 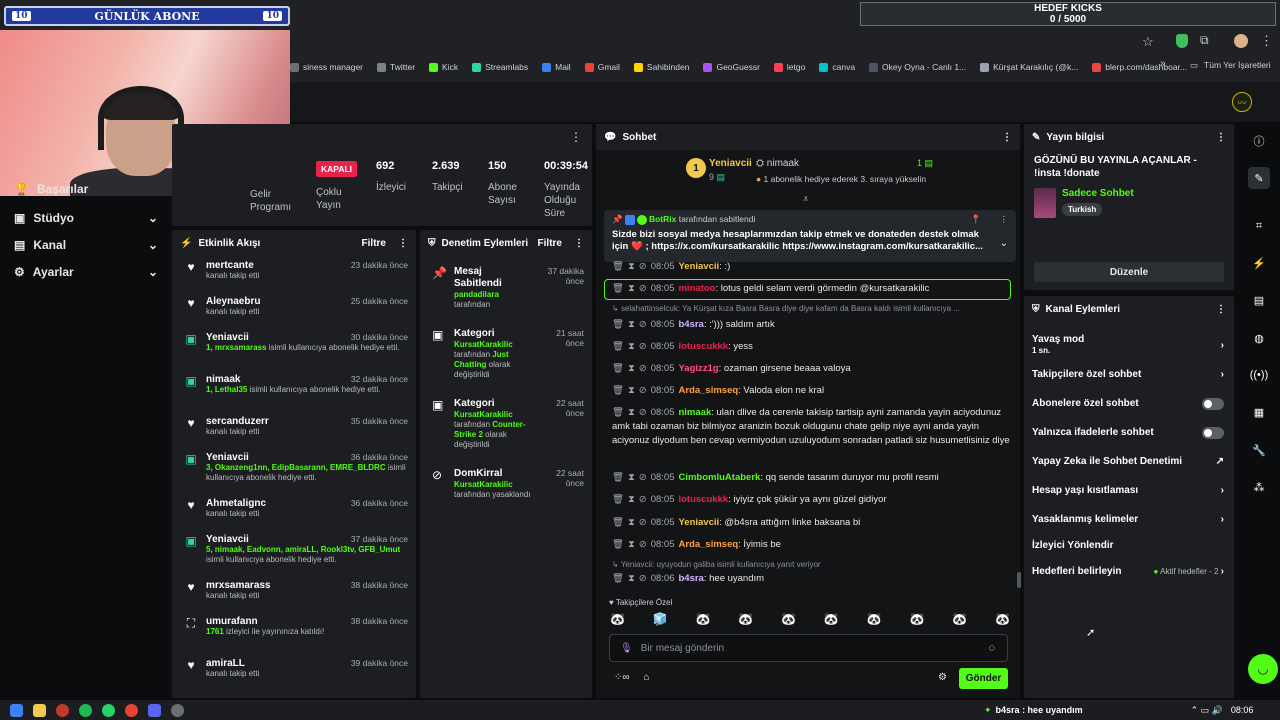 I want to click on edit-icon: ✎, so click(x=1259, y=178).